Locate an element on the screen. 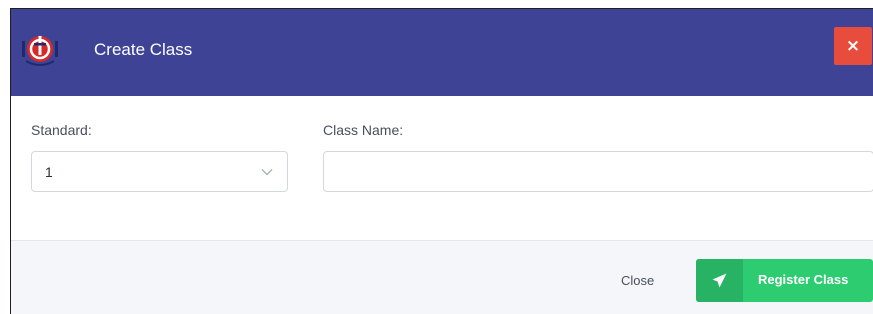 The height and width of the screenshot is (314, 873). chevron-down-icon is located at coordinates (267, 172).